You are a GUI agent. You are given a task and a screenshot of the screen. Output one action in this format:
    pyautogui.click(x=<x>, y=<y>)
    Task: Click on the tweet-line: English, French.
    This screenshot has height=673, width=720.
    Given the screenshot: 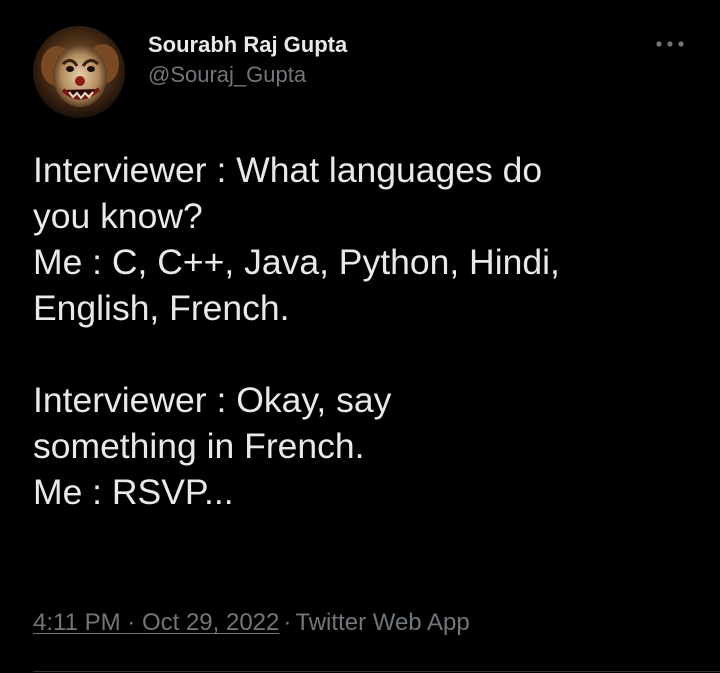 What is the action you would take?
    pyautogui.click(x=161, y=308)
    